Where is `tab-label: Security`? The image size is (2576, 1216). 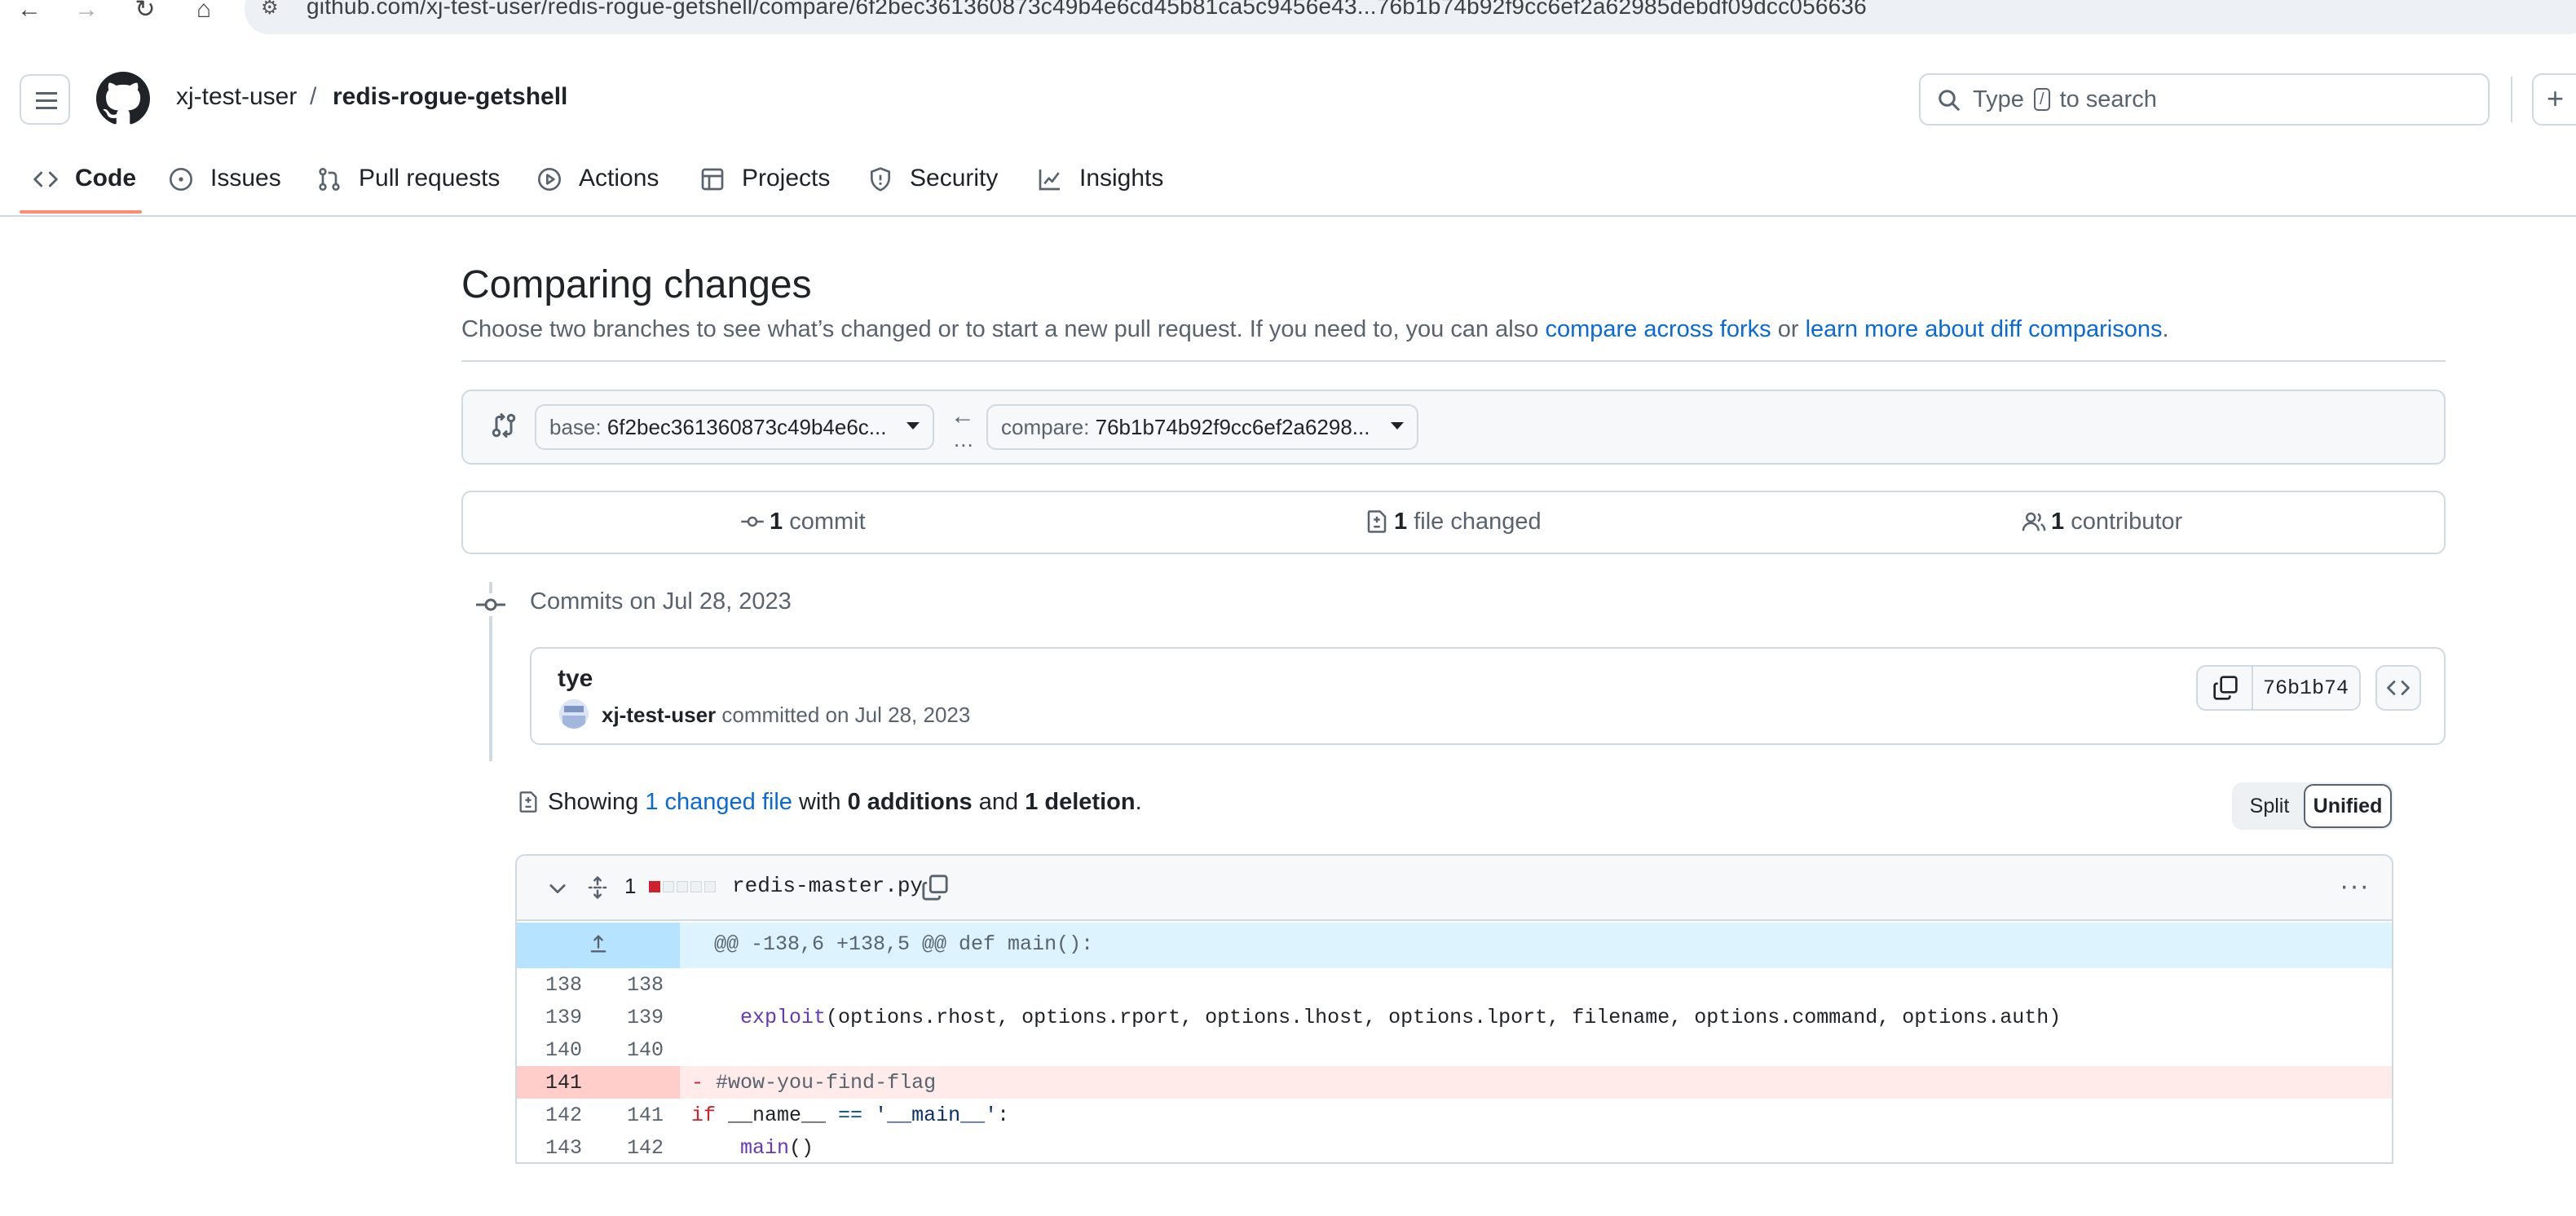 tab-label: Security is located at coordinates (954, 178).